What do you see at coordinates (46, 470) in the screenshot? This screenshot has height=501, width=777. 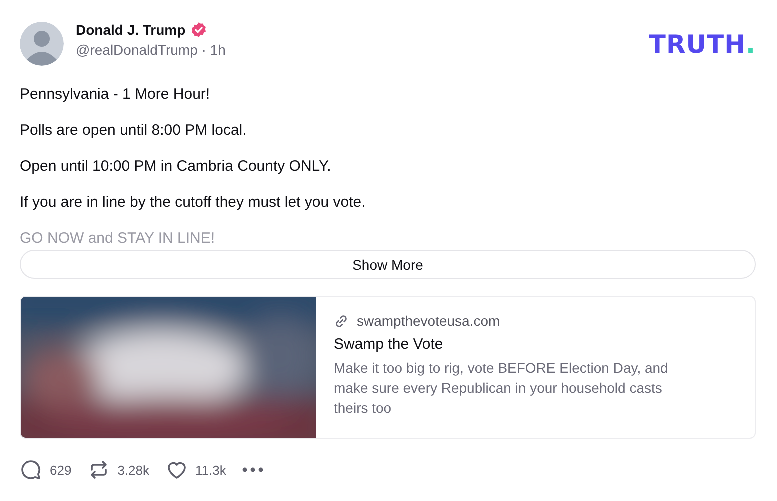 I see `reply-button: 629` at bounding box center [46, 470].